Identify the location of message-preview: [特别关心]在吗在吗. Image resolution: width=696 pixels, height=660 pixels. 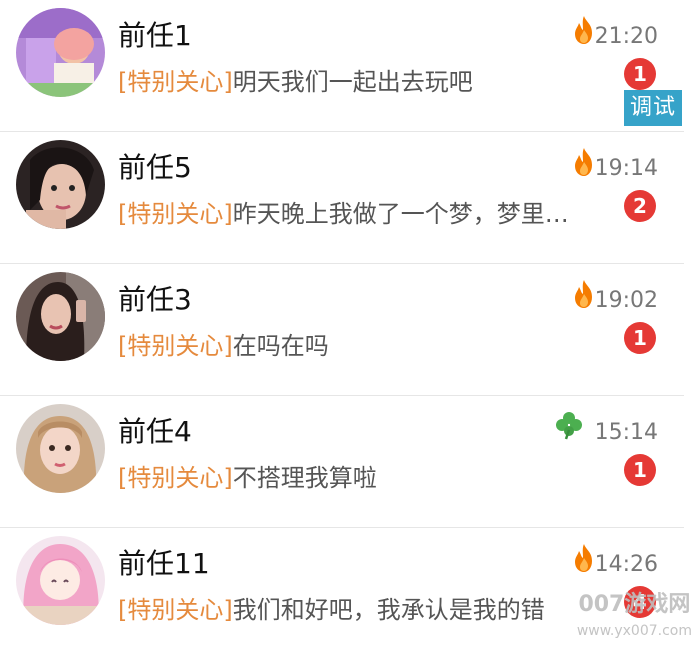
(353, 343).